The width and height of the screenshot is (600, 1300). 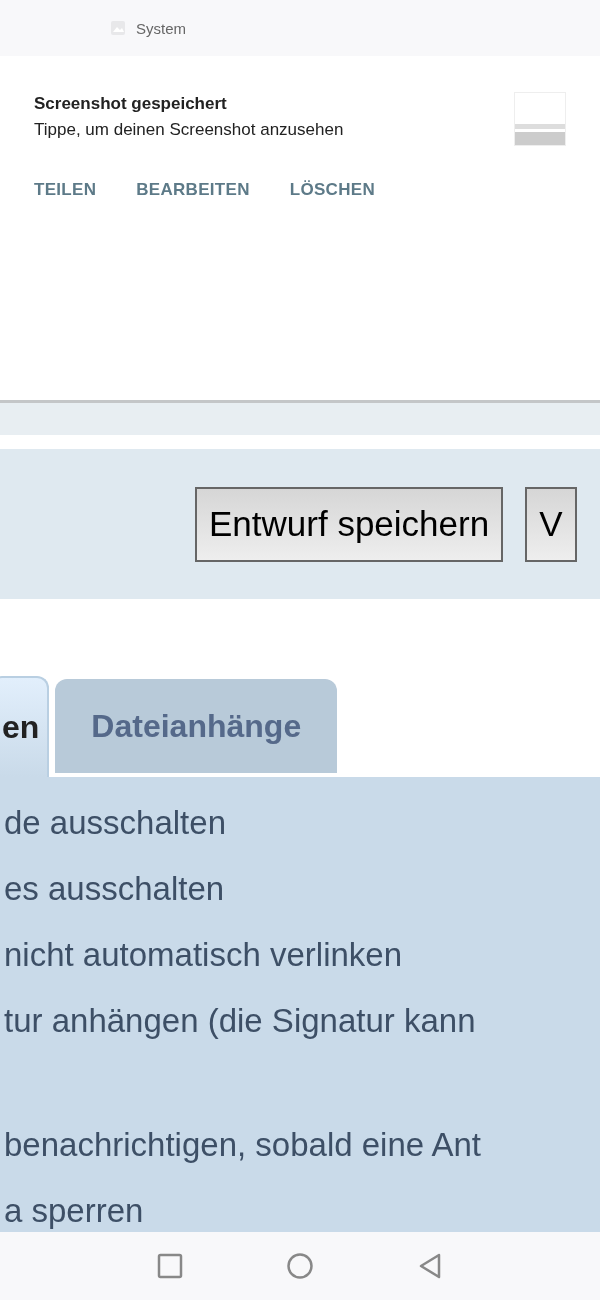 What do you see at coordinates (349, 524) in the screenshot?
I see `form-button: Entwurf speichern` at bounding box center [349, 524].